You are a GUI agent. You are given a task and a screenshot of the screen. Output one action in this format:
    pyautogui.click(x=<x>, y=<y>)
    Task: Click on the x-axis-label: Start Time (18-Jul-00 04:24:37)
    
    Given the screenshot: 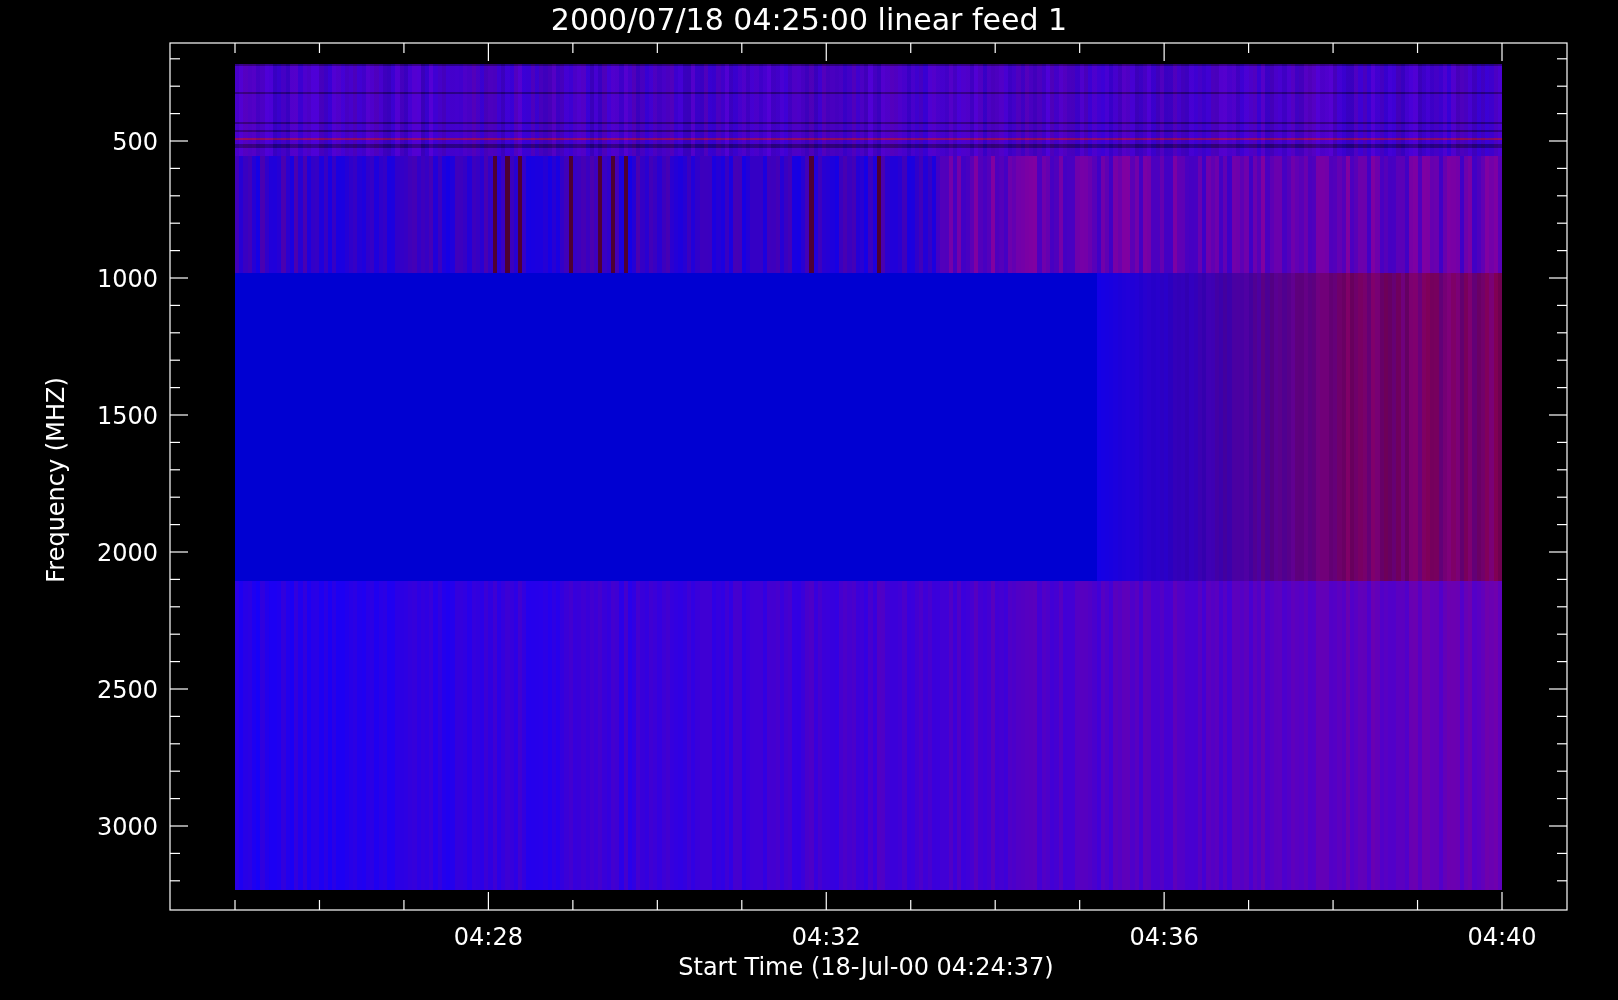 What is the action you would take?
    pyautogui.click(x=866, y=967)
    